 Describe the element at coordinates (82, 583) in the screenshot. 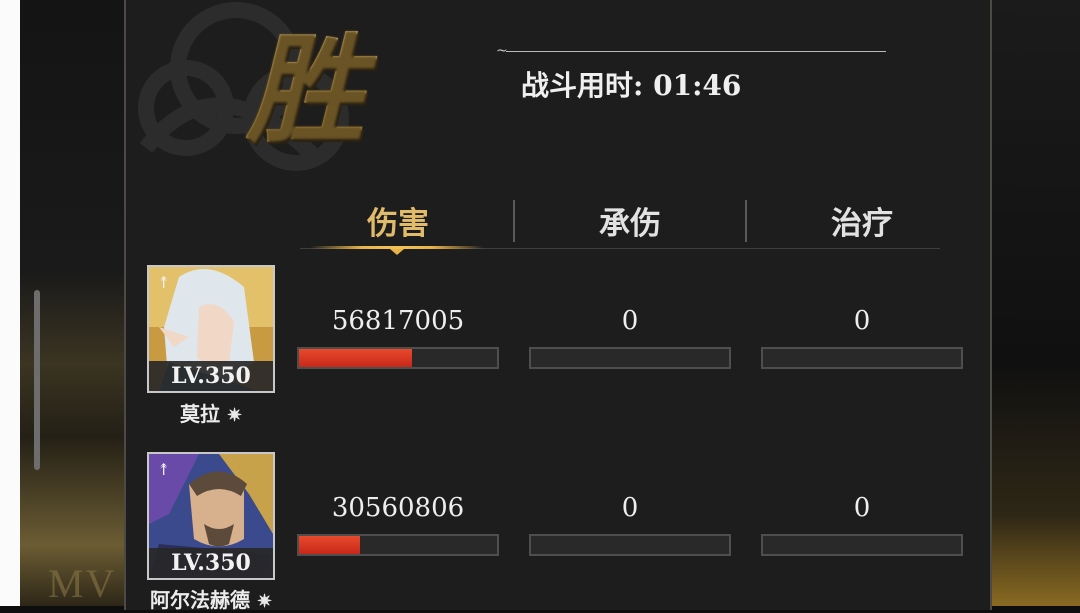

I see `background-mvp-text: MV` at that location.